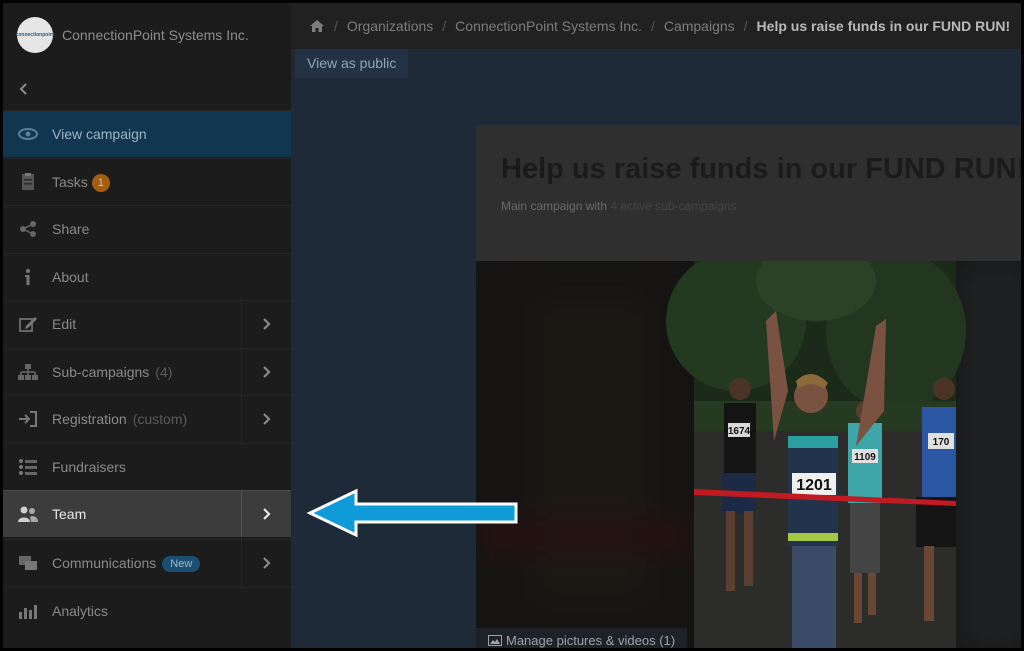  I want to click on expand-communications-button, so click(266, 563).